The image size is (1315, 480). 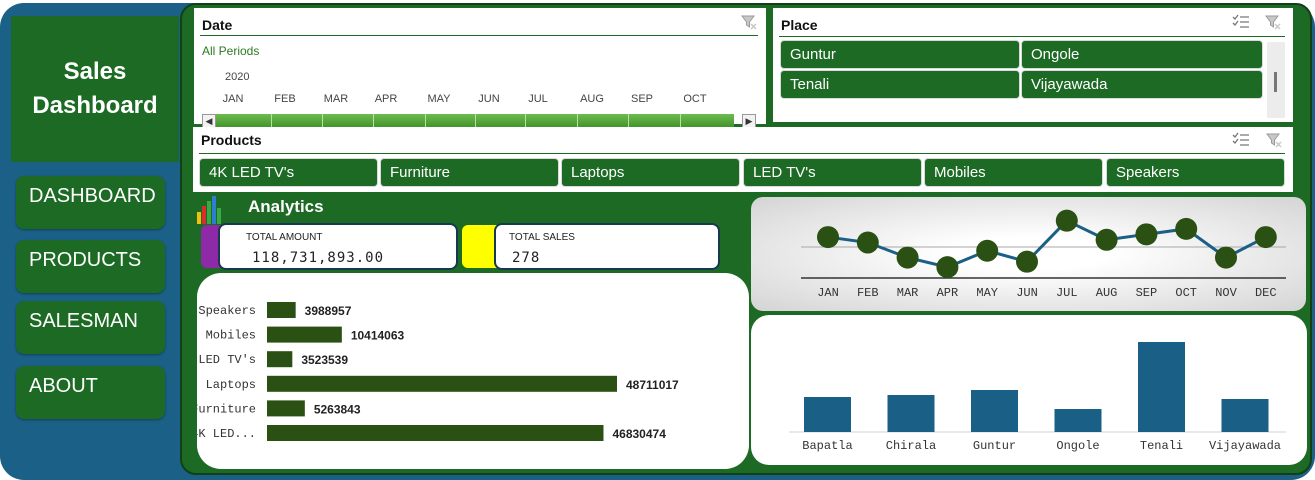 What do you see at coordinates (227, 360) in the screenshot?
I see `bar-category-label: LED TV's` at bounding box center [227, 360].